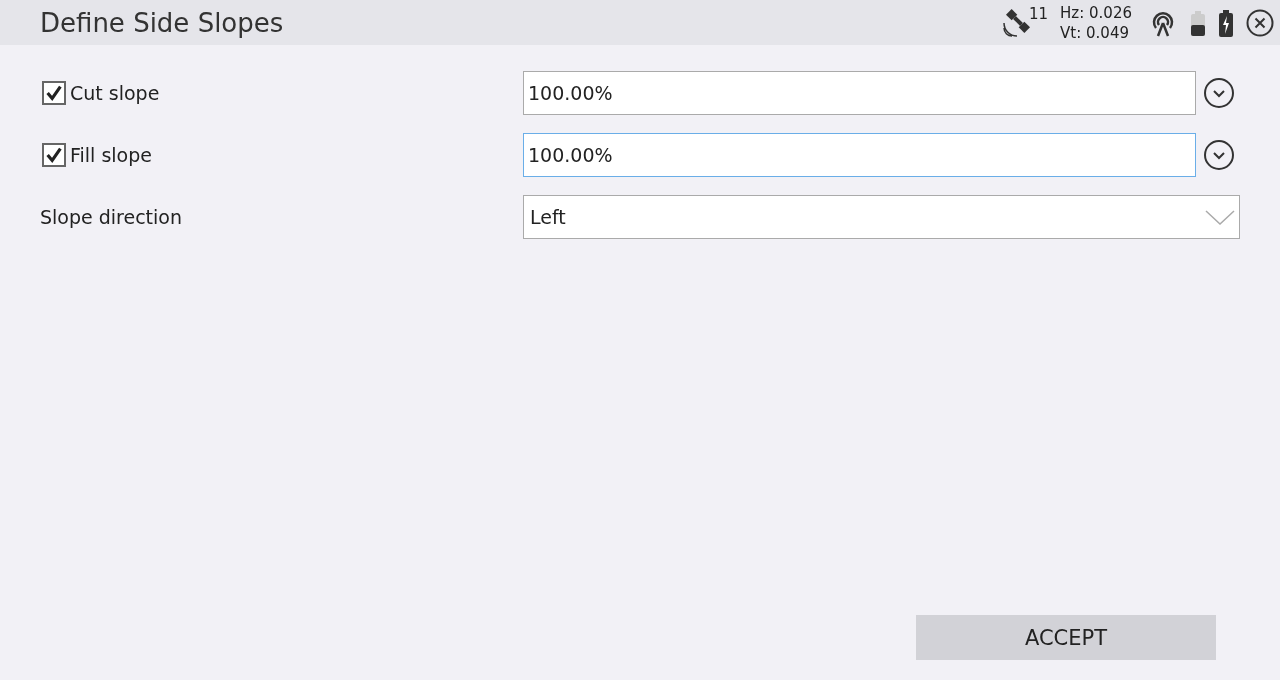 This screenshot has height=680, width=1280. What do you see at coordinates (1096, 12) in the screenshot?
I see `horizontal-precision: Hz: 0.026` at bounding box center [1096, 12].